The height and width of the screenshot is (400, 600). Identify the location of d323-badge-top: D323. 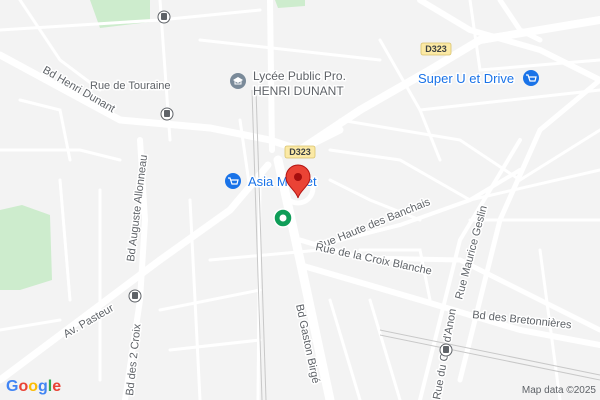
(436, 49).